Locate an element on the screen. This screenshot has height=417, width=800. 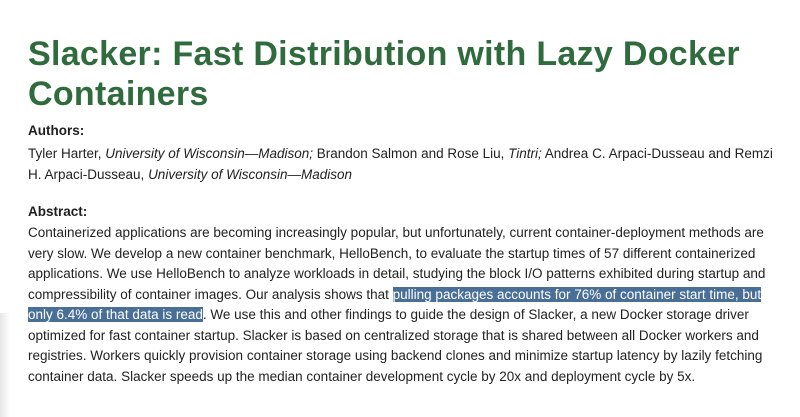
left-edge-shadow is located at coordinates (5, 365).